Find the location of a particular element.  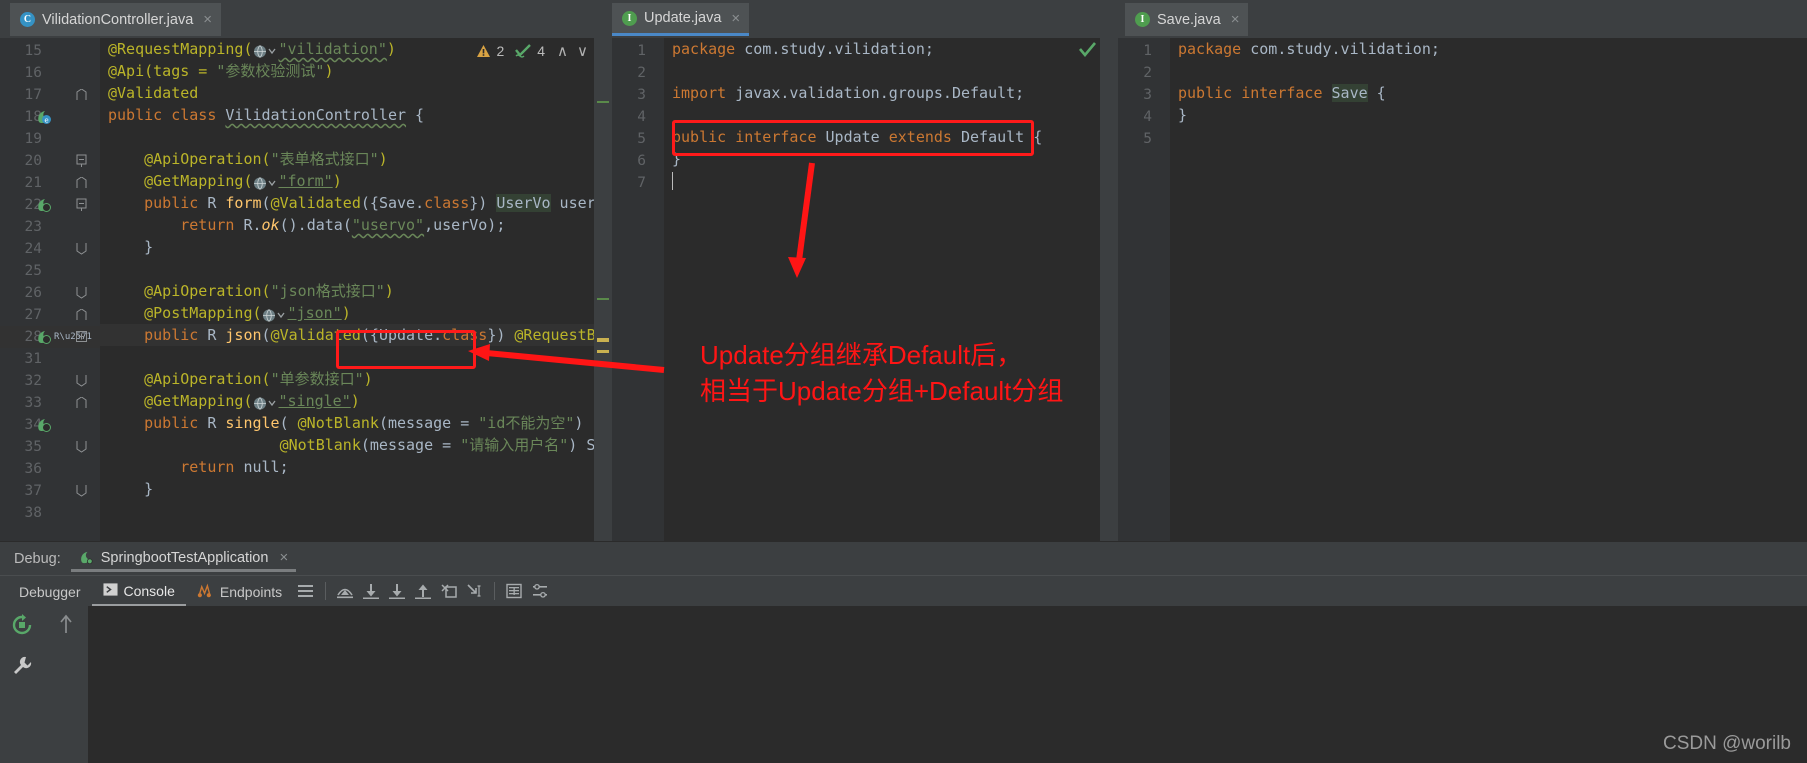

code-line: @ApiOperation("单参数接口") is located at coordinates (258, 379).